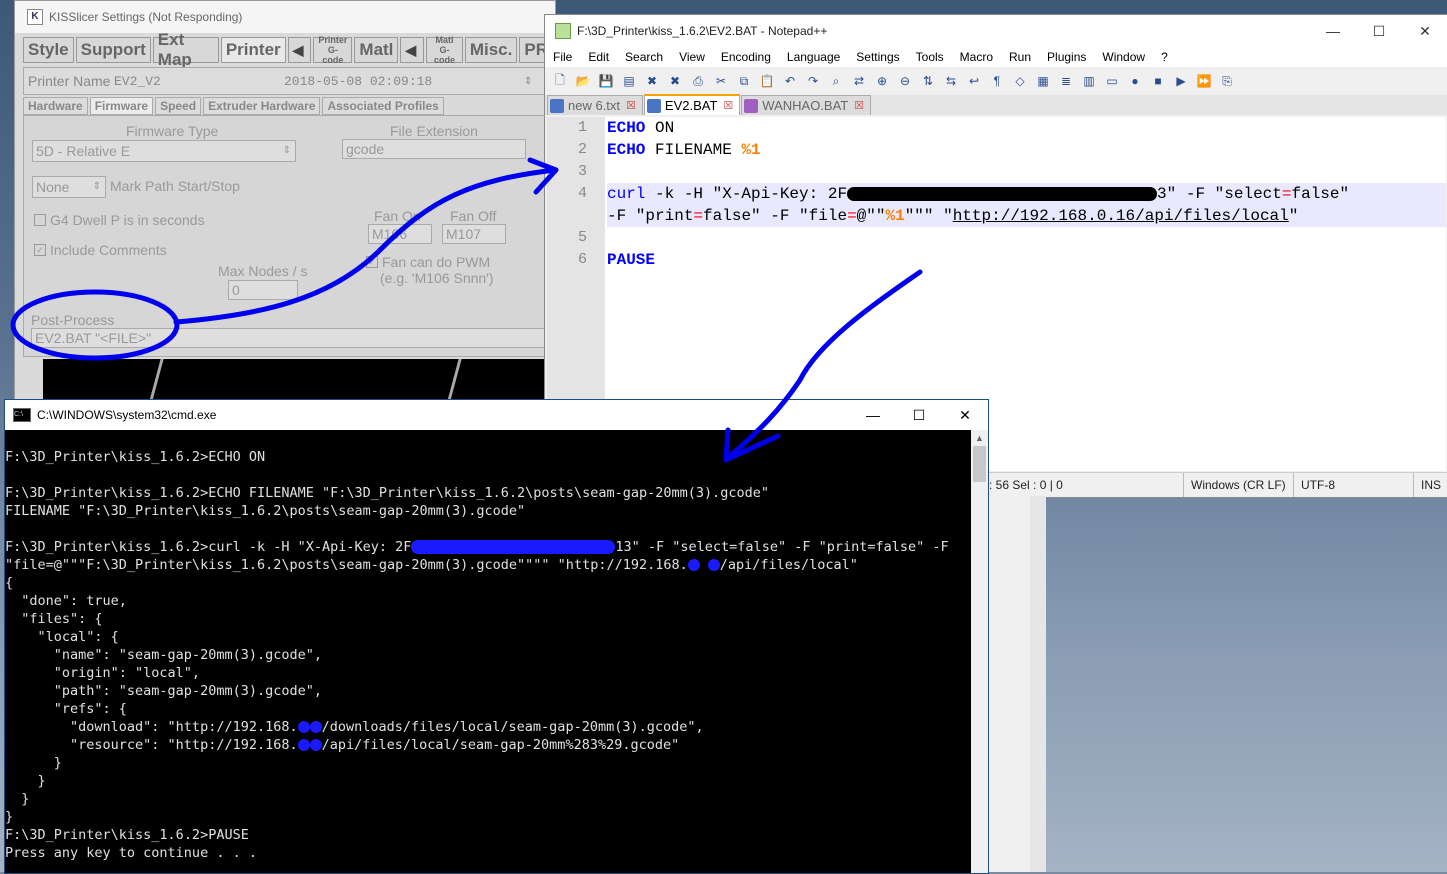 This screenshot has width=1447, height=874. I want to click on menu-help: ?, so click(1164, 57).